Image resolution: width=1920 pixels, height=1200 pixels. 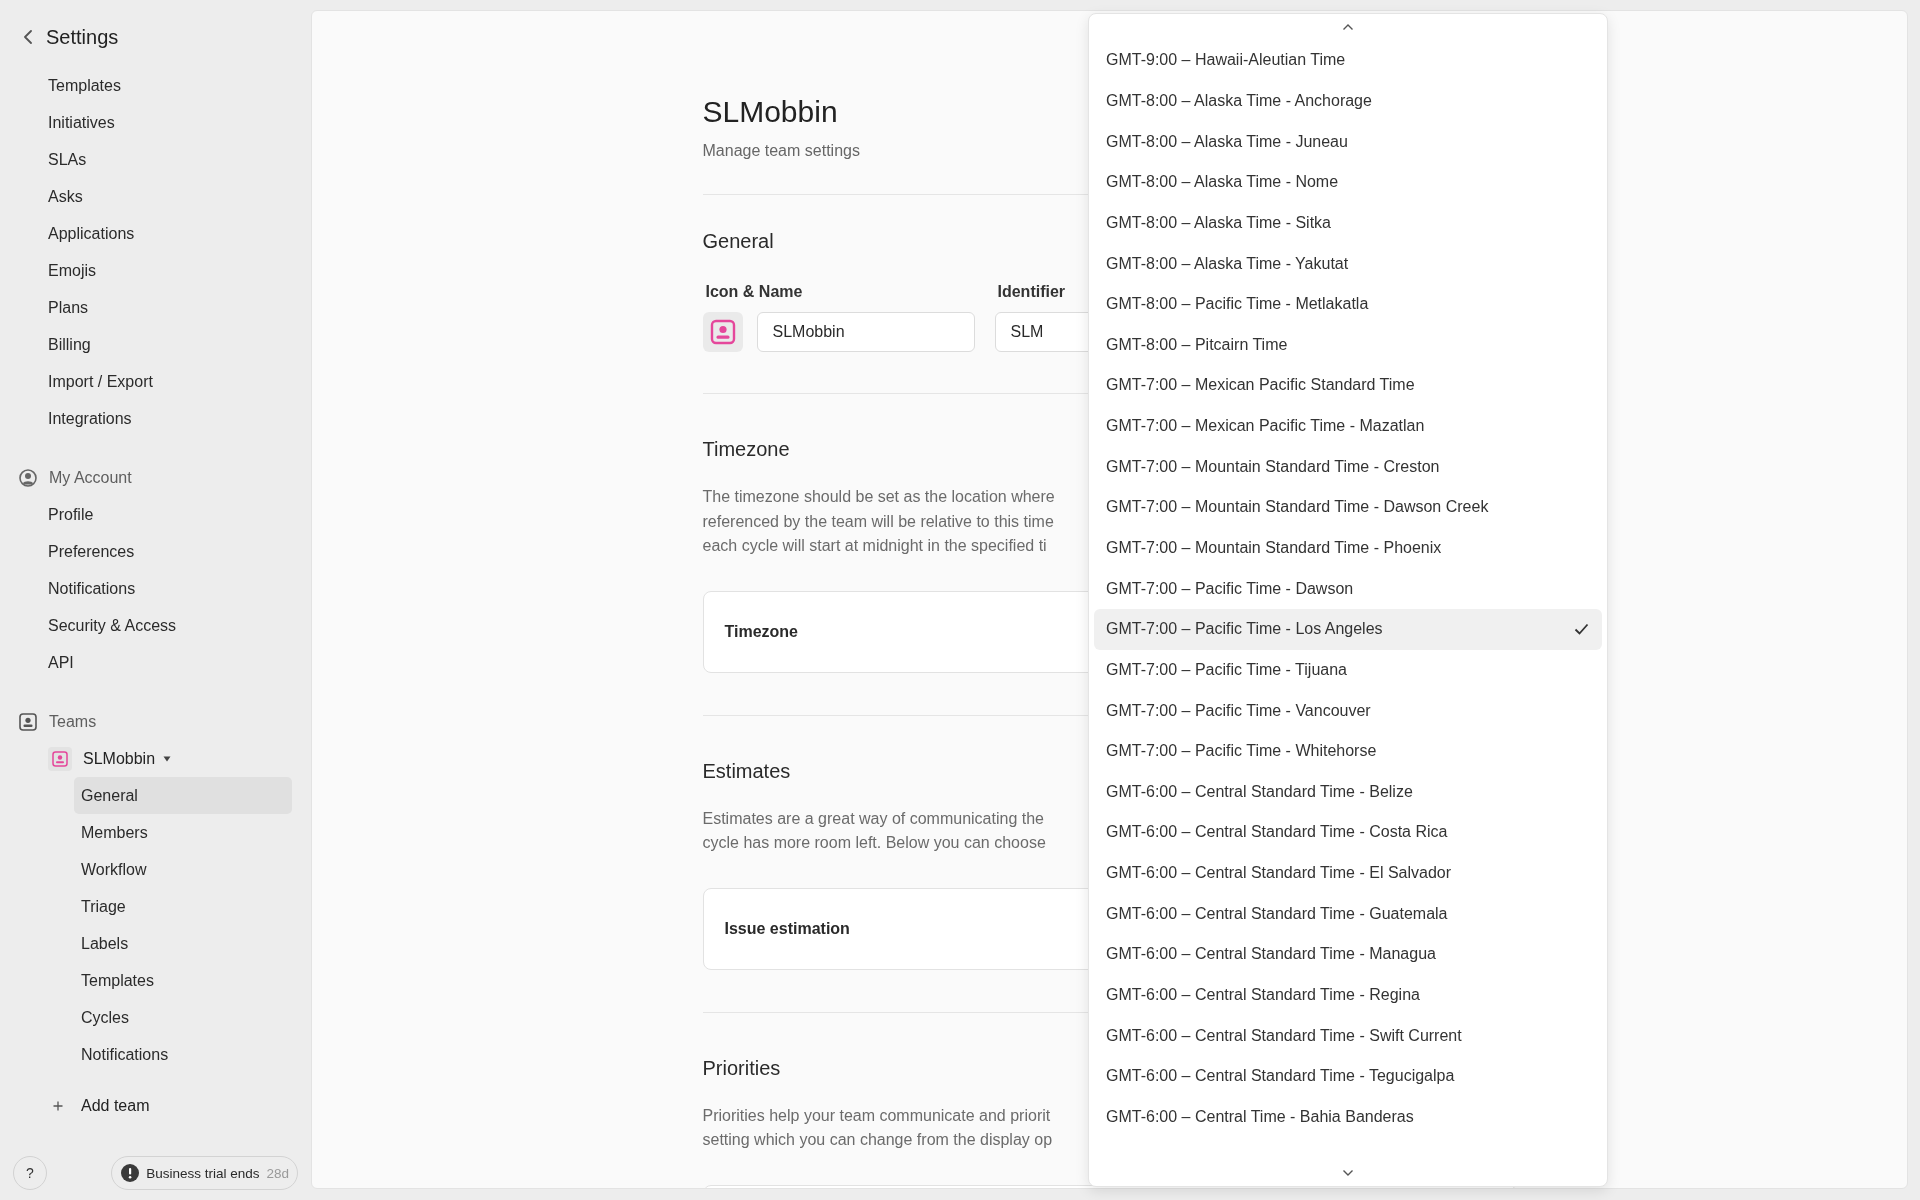 What do you see at coordinates (874, 843) in the screenshot?
I see `section-description: cycle has more room left. Below you can choose` at bounding box center [874, 843].